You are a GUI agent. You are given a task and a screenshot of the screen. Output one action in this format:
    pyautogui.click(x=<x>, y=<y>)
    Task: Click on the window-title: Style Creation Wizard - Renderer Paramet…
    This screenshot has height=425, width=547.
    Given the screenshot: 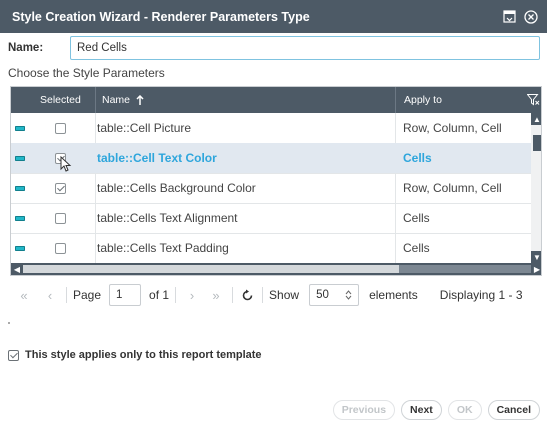 What is the action you would take?
    pyautogui.click(x=161, y=16)
    